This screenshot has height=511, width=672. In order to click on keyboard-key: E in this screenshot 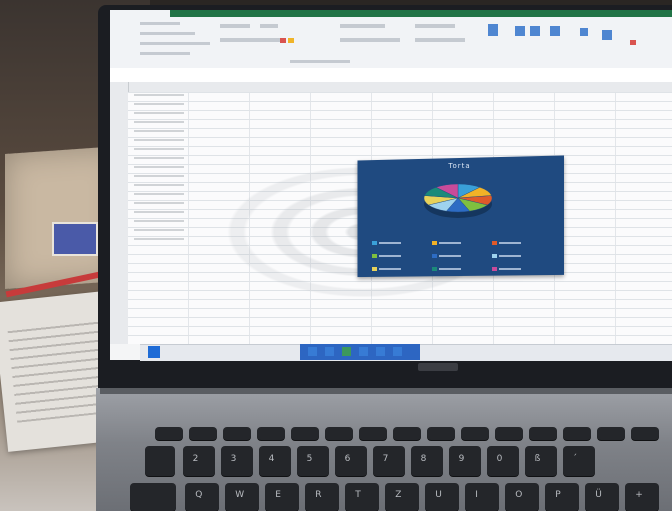, I will do `click(282, 497)`.